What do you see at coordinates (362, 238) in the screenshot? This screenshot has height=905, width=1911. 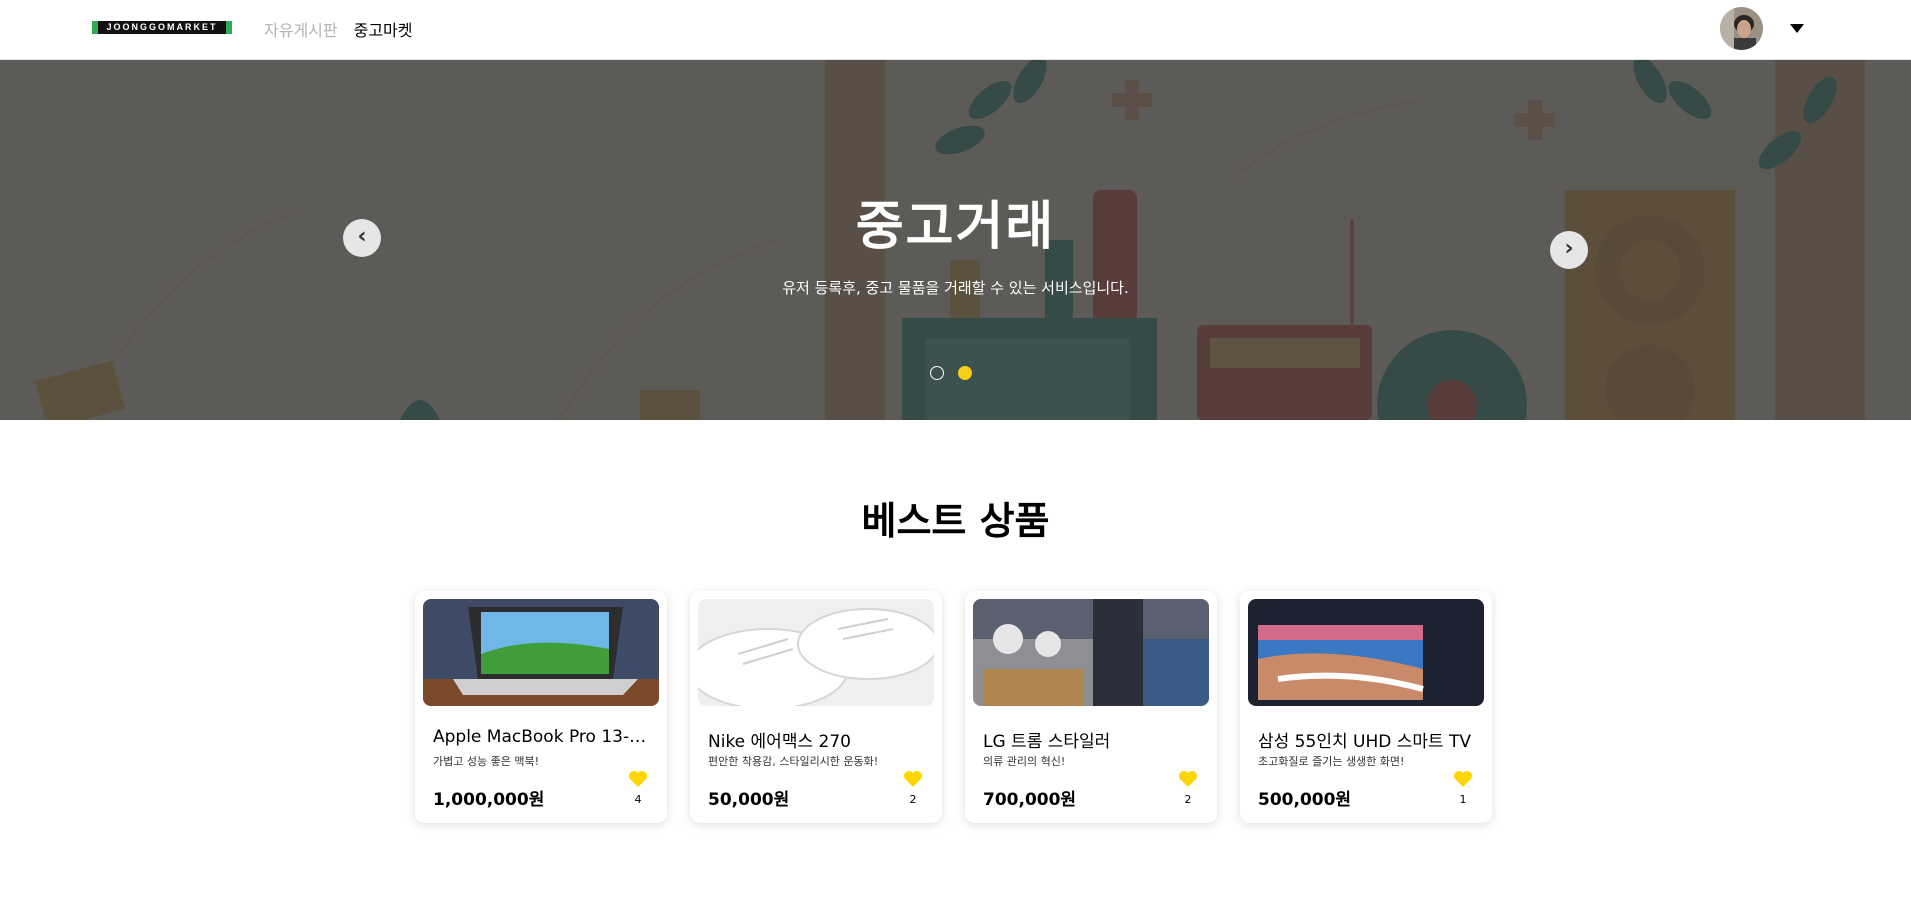 I see `chevron-left-icon: ‹` at bounding box center [362, 238].